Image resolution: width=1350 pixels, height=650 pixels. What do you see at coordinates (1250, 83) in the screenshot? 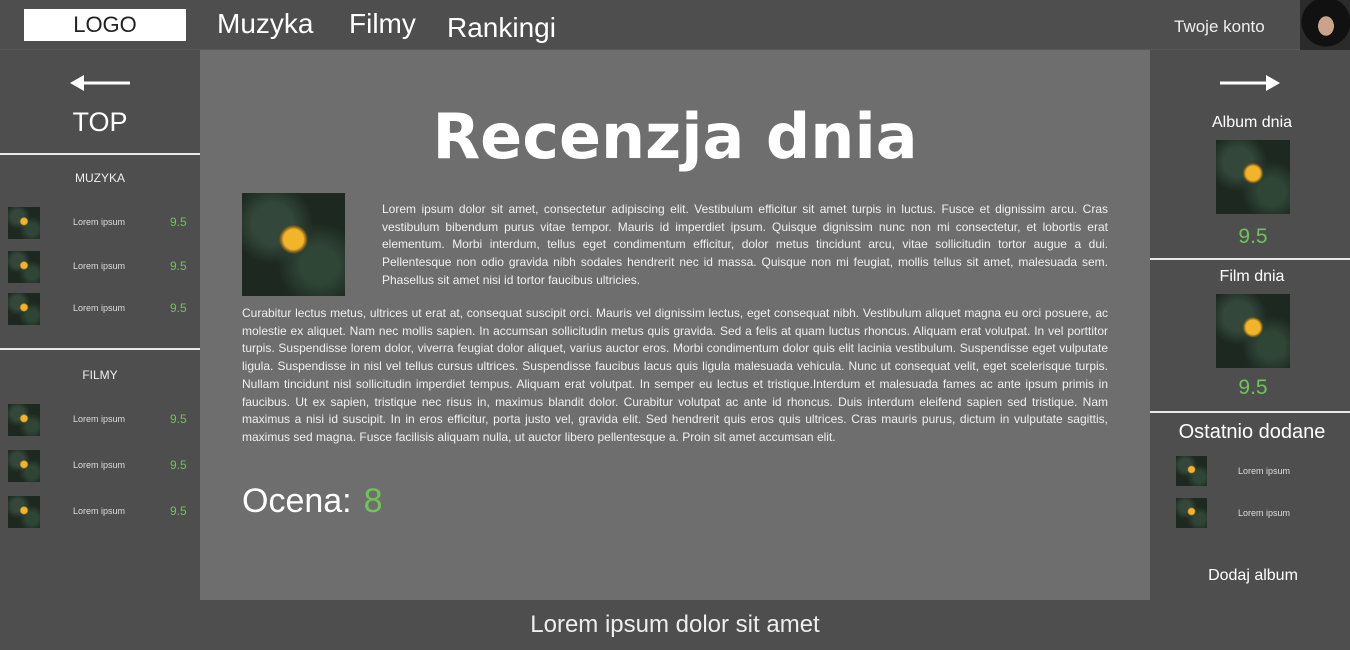
I see `arrow-right-icon` at bounding box center [1250, 83].